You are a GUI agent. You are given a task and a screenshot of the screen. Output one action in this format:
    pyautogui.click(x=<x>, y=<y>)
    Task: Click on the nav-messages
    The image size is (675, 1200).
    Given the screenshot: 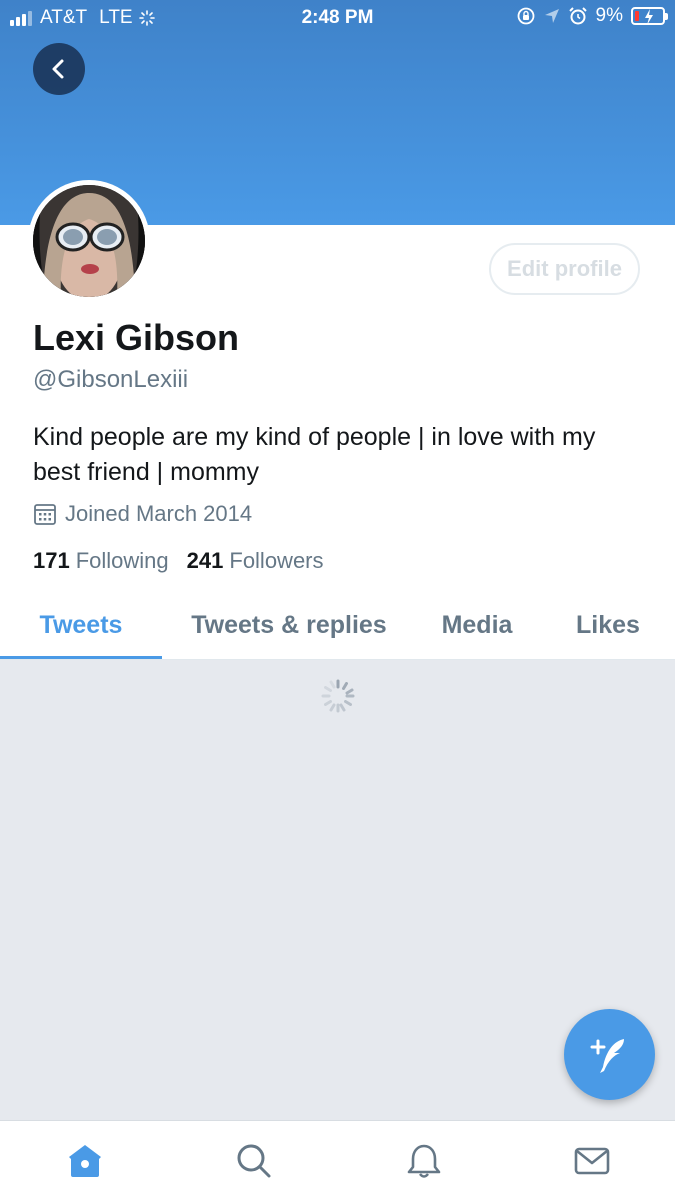 What is the action you would take?
    pyautogui.click(x=592, y=1161)
    